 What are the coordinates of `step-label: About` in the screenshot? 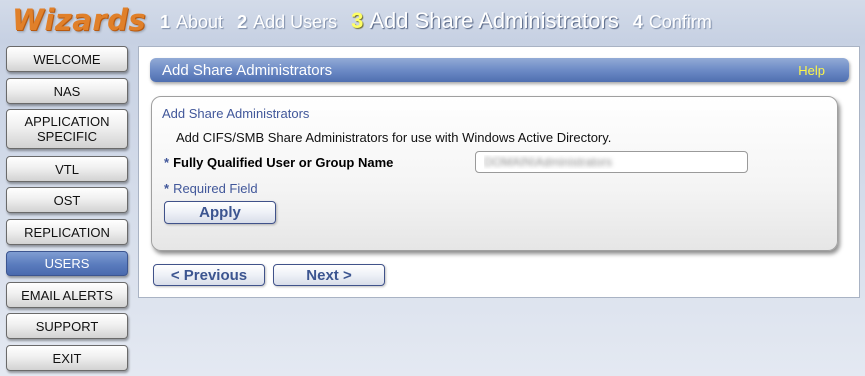 It's located at (200, 22).